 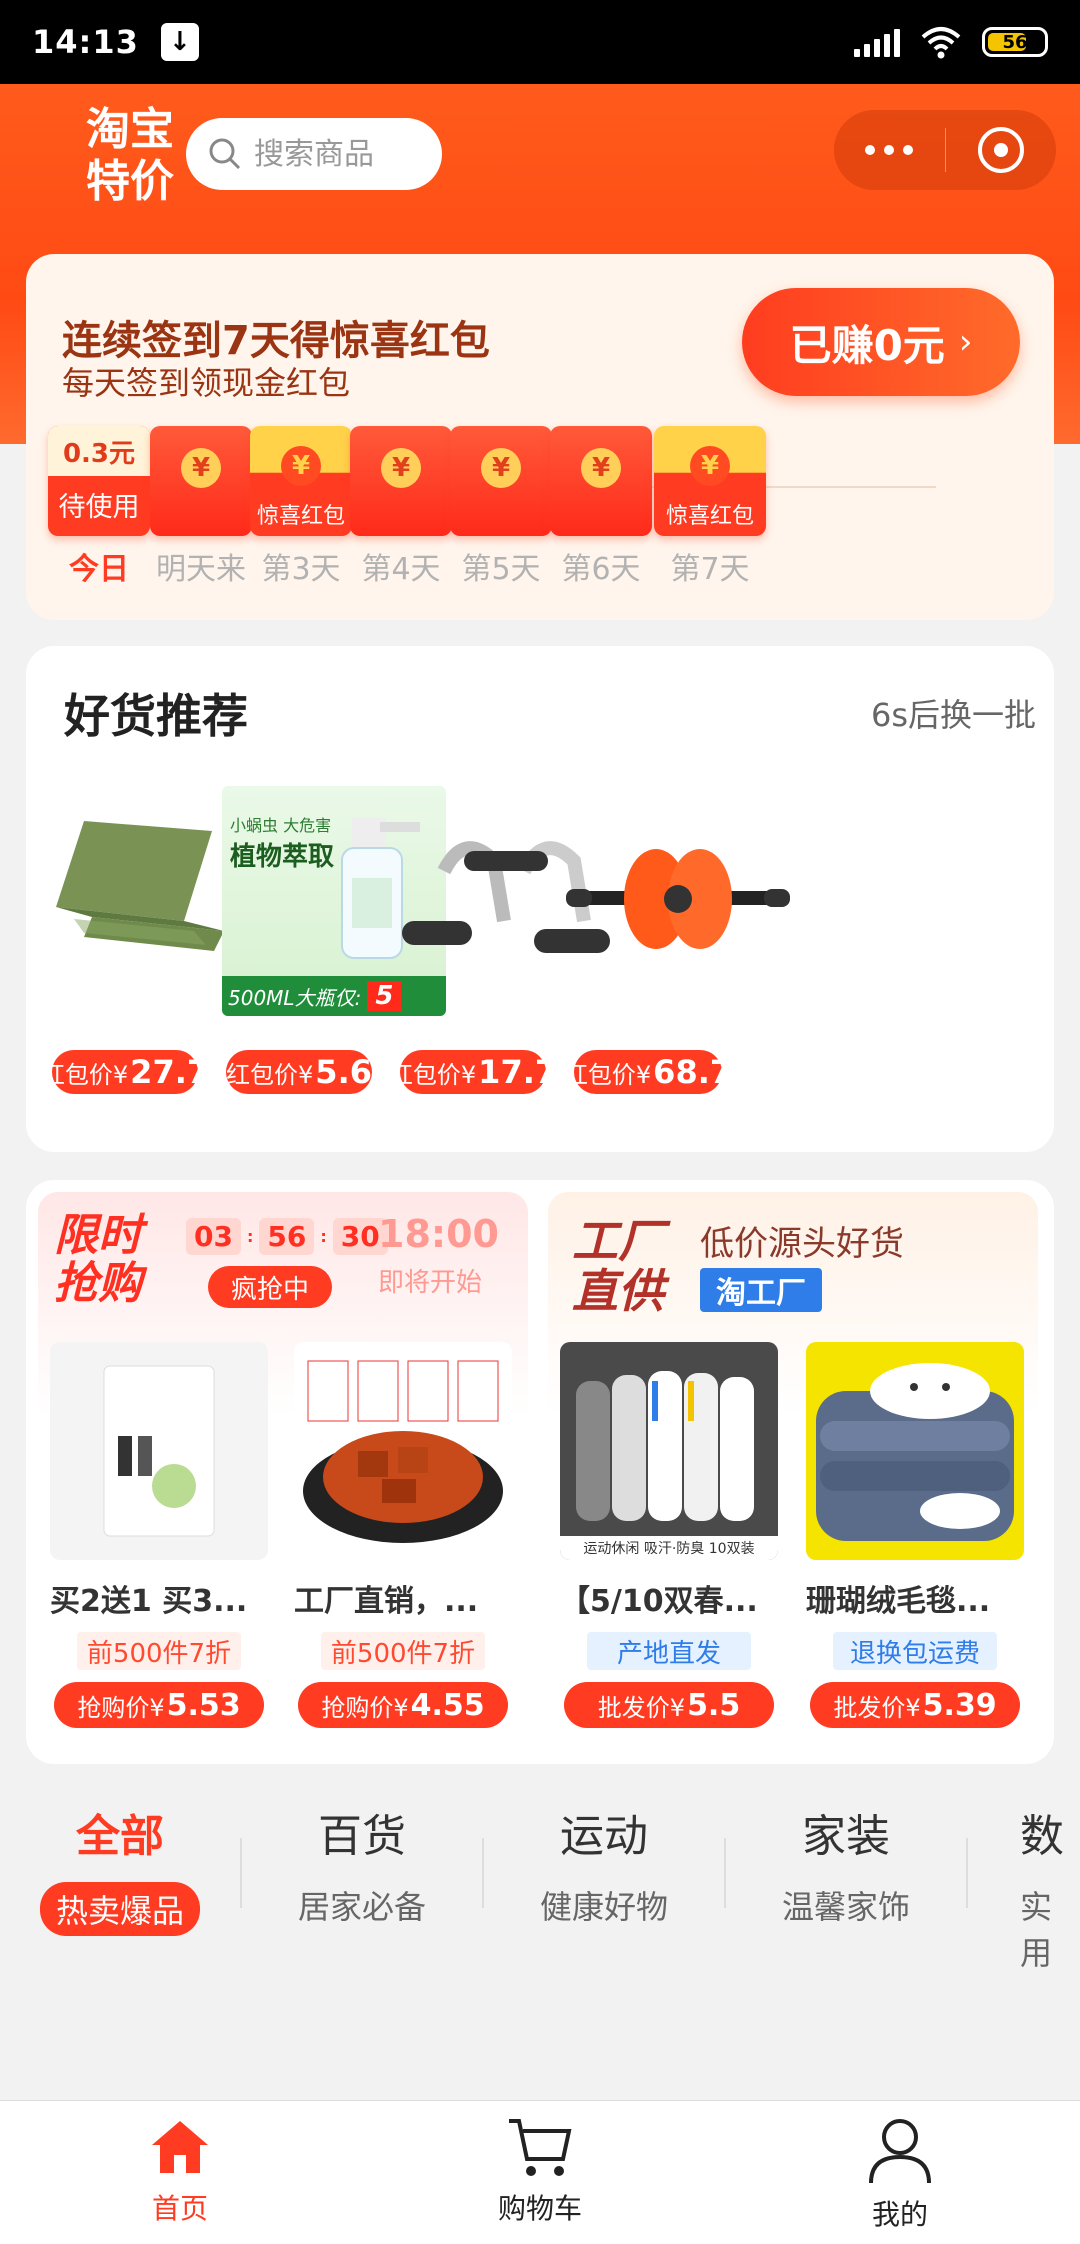 What do you see at coordinates (225, 154) in the screenshot?
I see `search-icon` at bounding box center [225, 154].